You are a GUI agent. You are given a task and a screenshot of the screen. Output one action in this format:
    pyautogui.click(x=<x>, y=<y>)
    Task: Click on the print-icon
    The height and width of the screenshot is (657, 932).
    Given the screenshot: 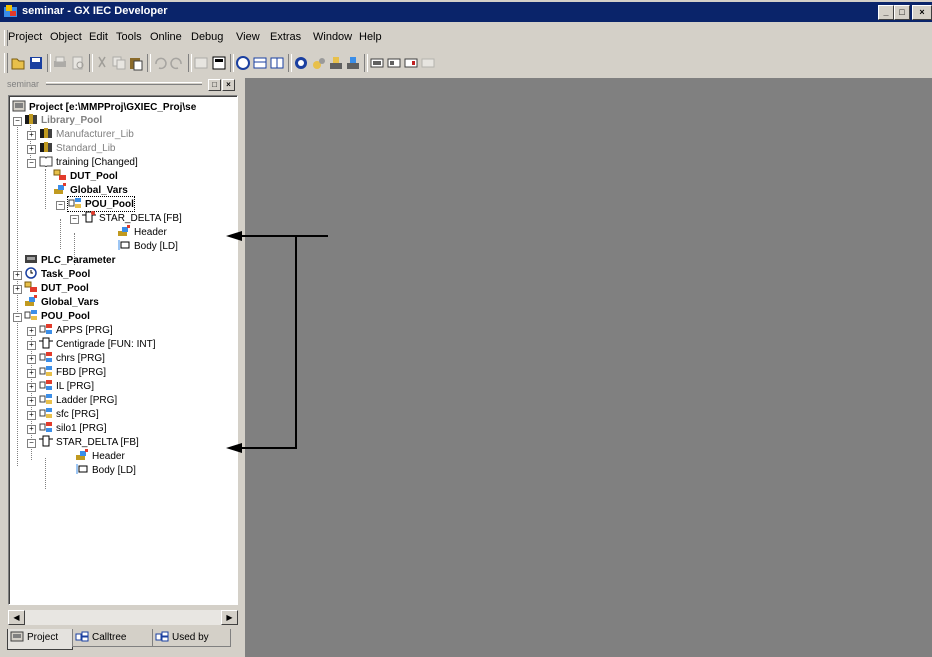 What is the action you would take?
    pyautogui.click(x=60, y=63)
    